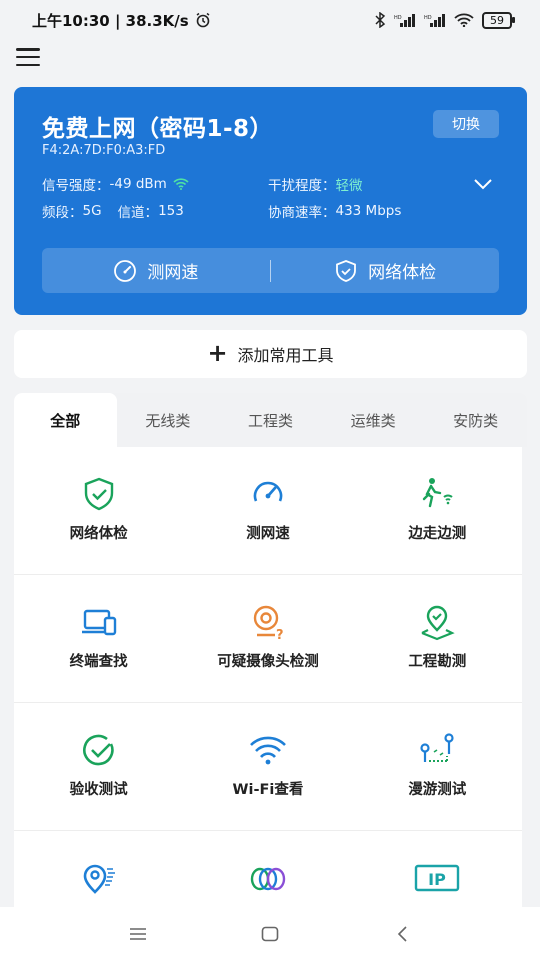 Image resolution: width=540 pixels, height=960 pixels. Describe the element at coordinates (181, 184) in the screenshot. I see `wifi-signal-icon` at that location.